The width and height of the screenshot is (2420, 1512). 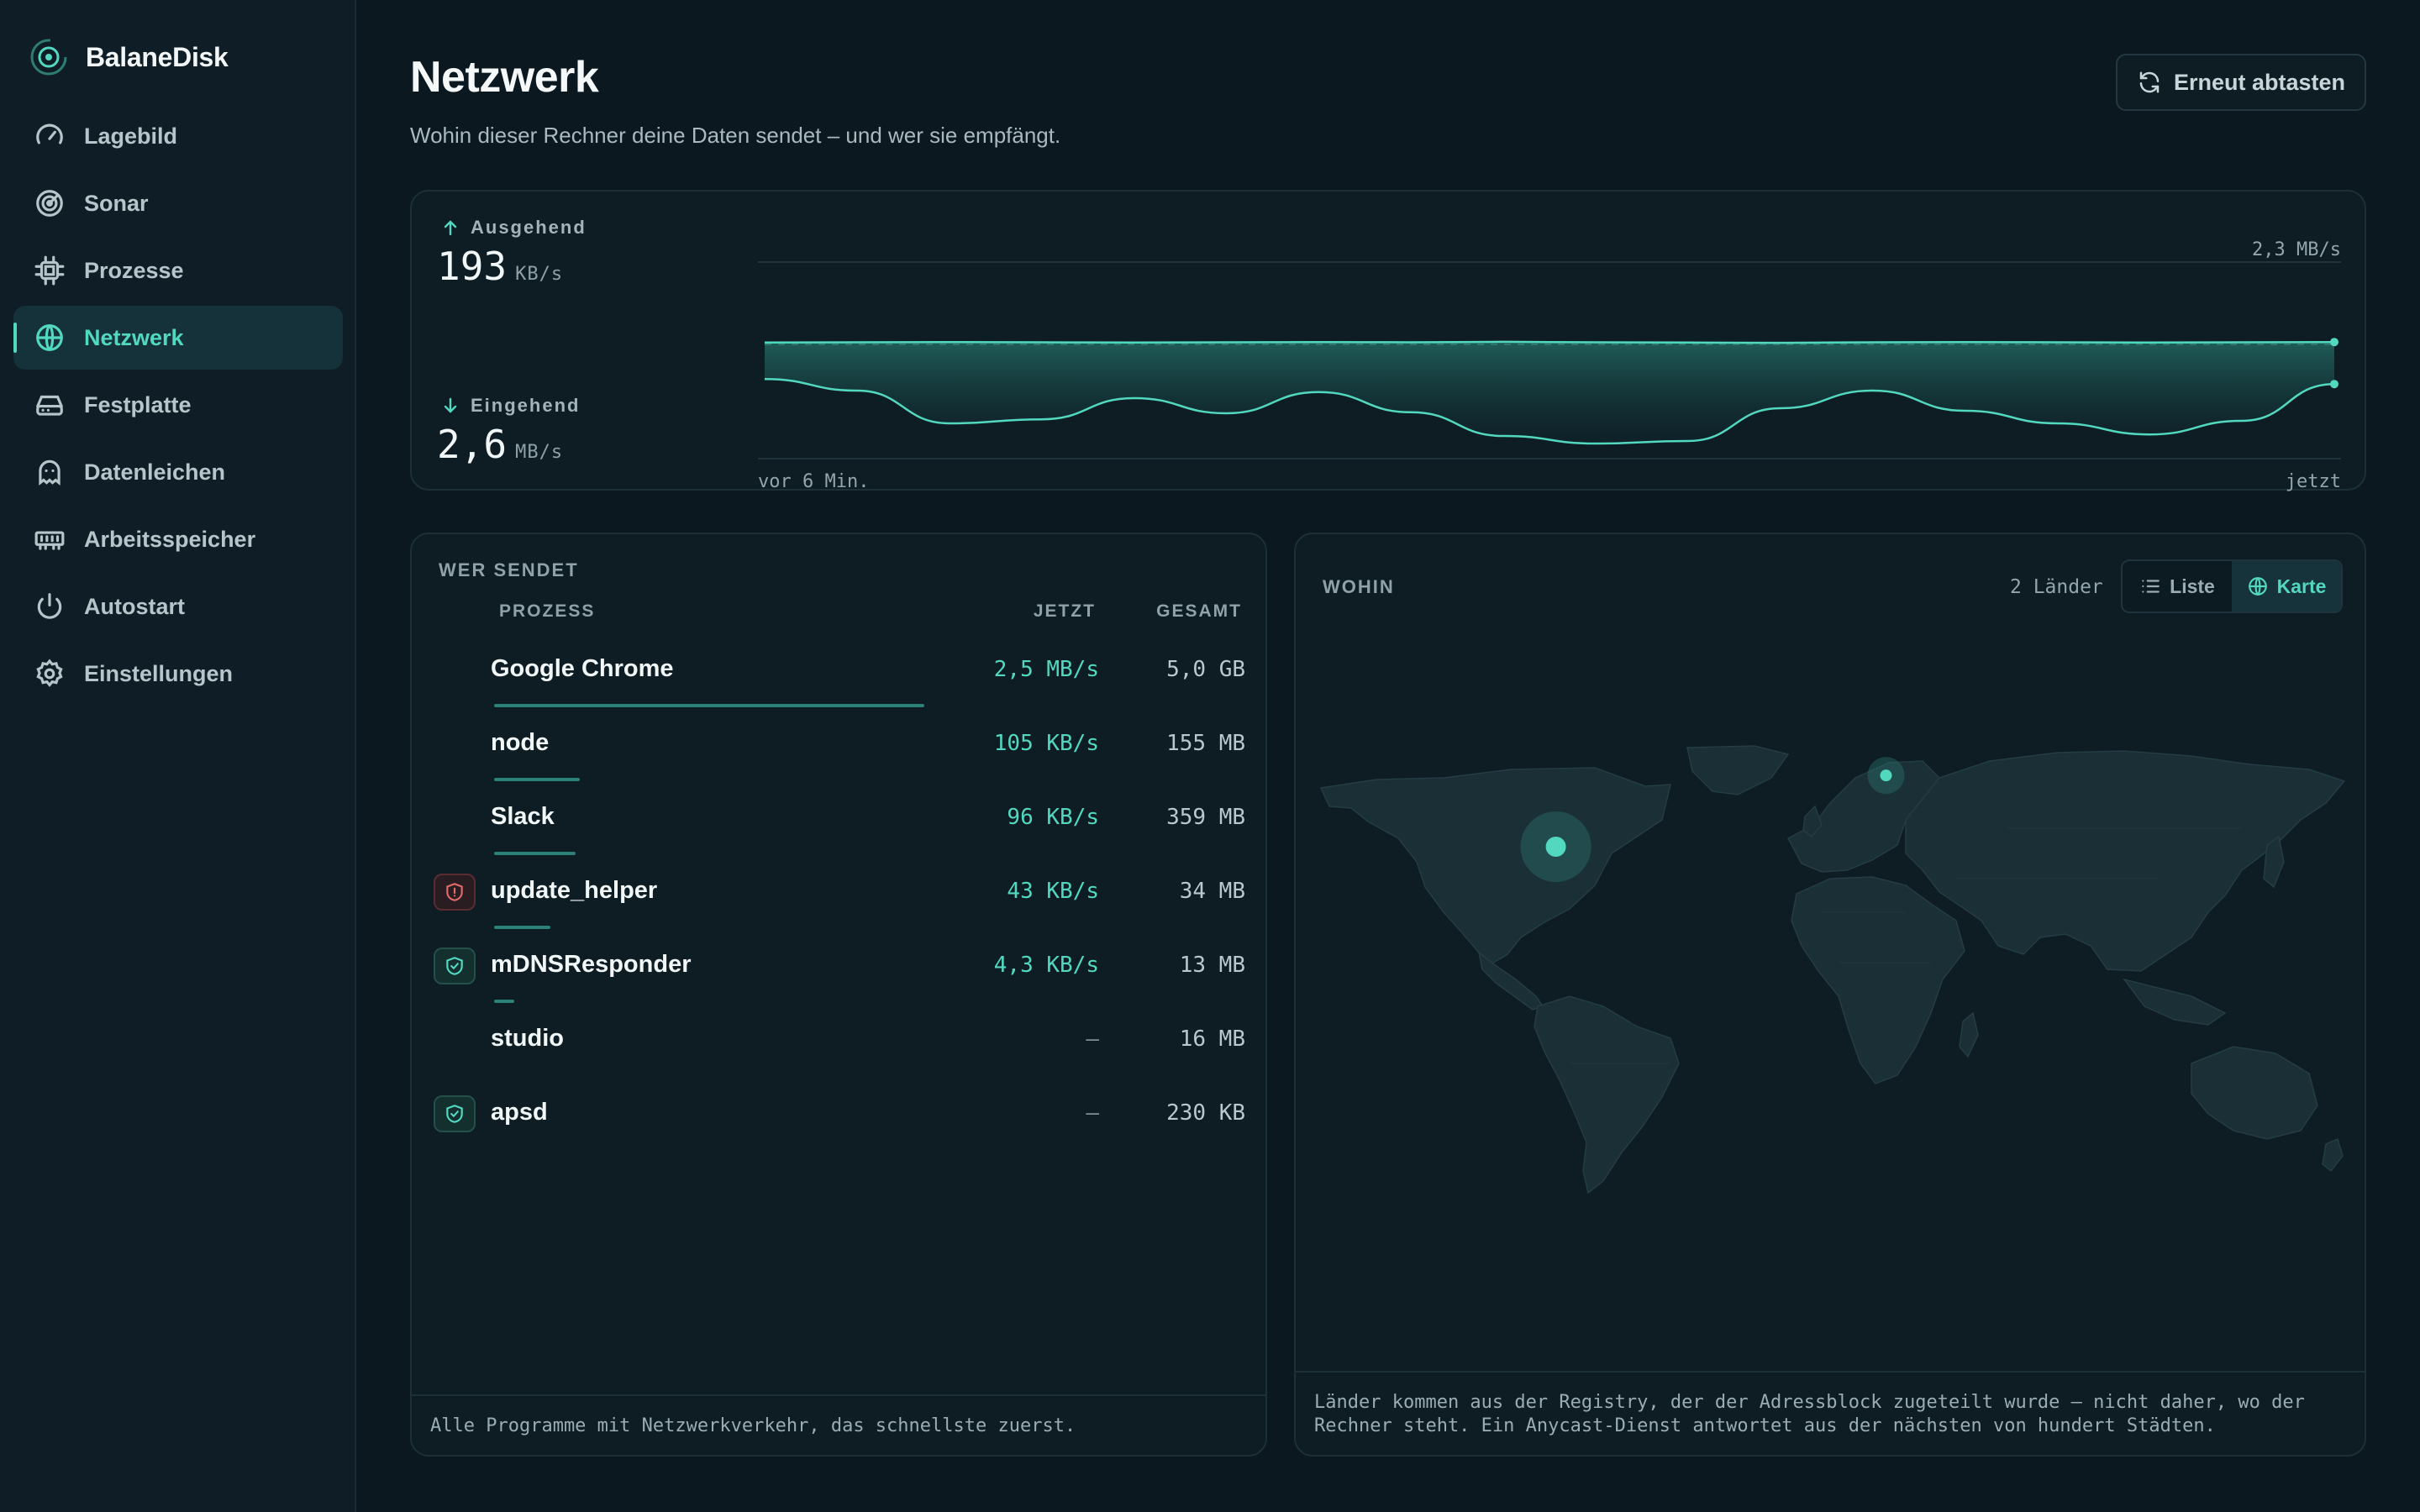 I want to click on brand: BalaneDisk, so click(x=129, y=57).